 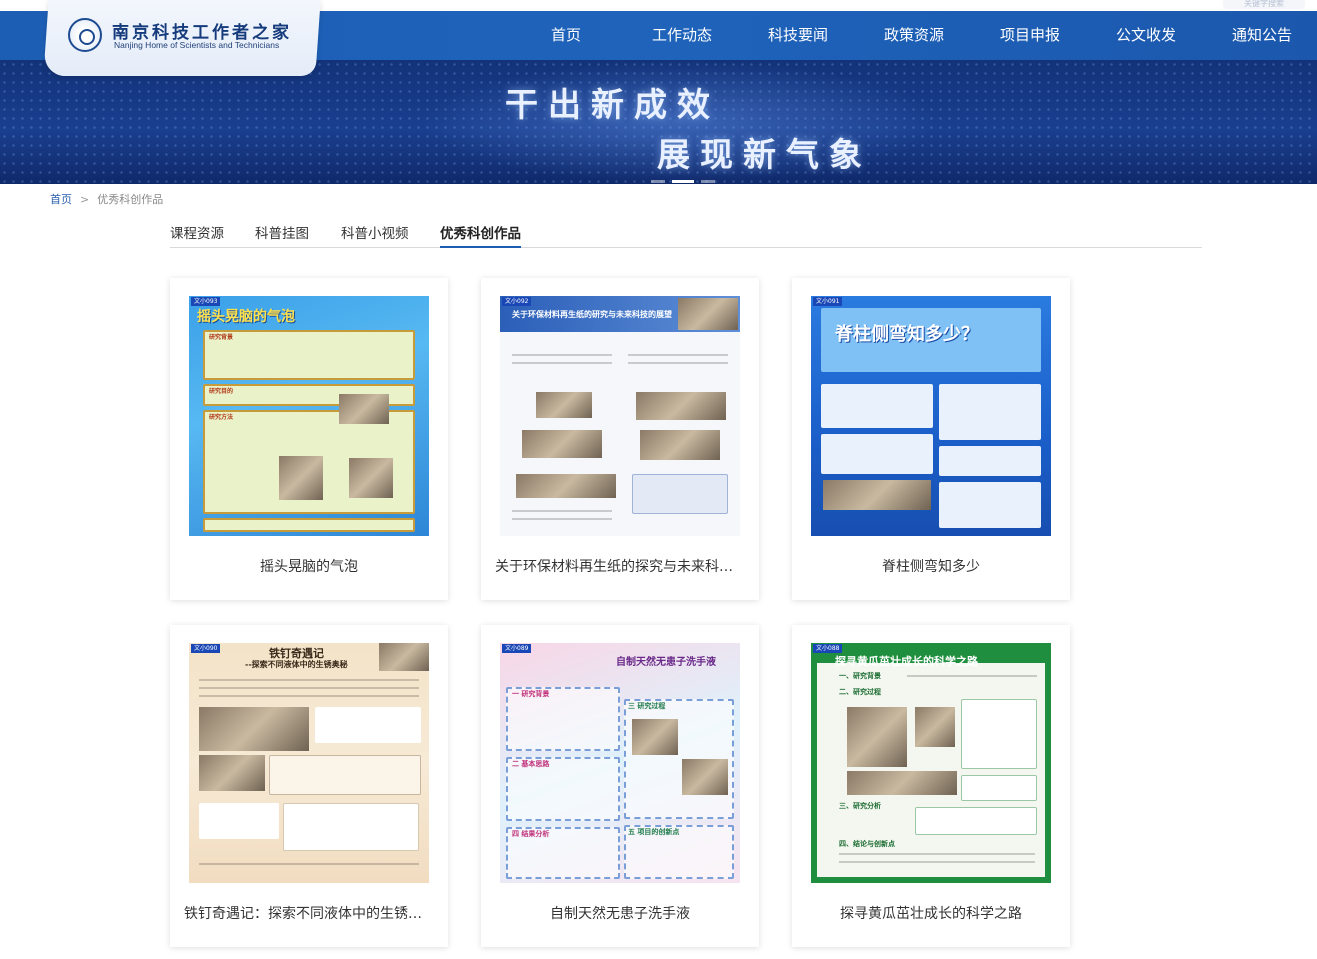 I want to click on work-title: 脊柱侧弯知多少, so click(x=931, y=566).